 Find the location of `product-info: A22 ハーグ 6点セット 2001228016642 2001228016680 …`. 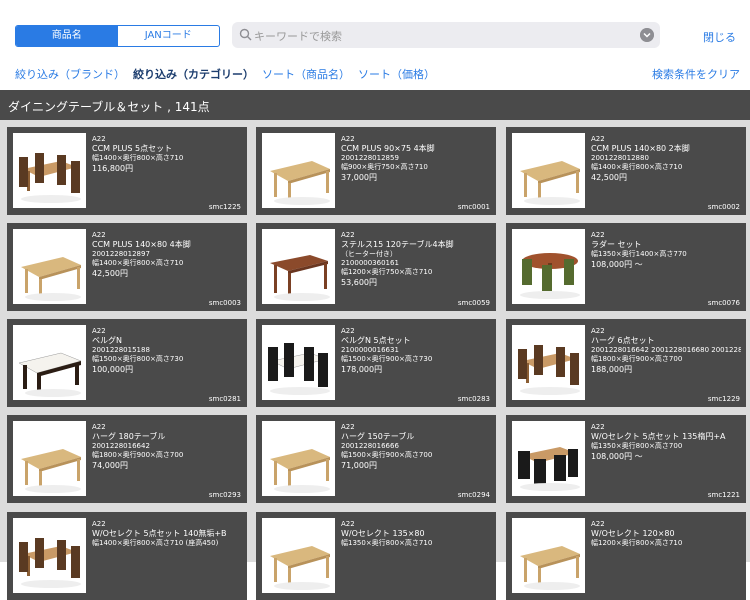

product-info: A22 ハーグ 6点セット 2001228016642 2001228016680 … is located at coordinates (666, 351).